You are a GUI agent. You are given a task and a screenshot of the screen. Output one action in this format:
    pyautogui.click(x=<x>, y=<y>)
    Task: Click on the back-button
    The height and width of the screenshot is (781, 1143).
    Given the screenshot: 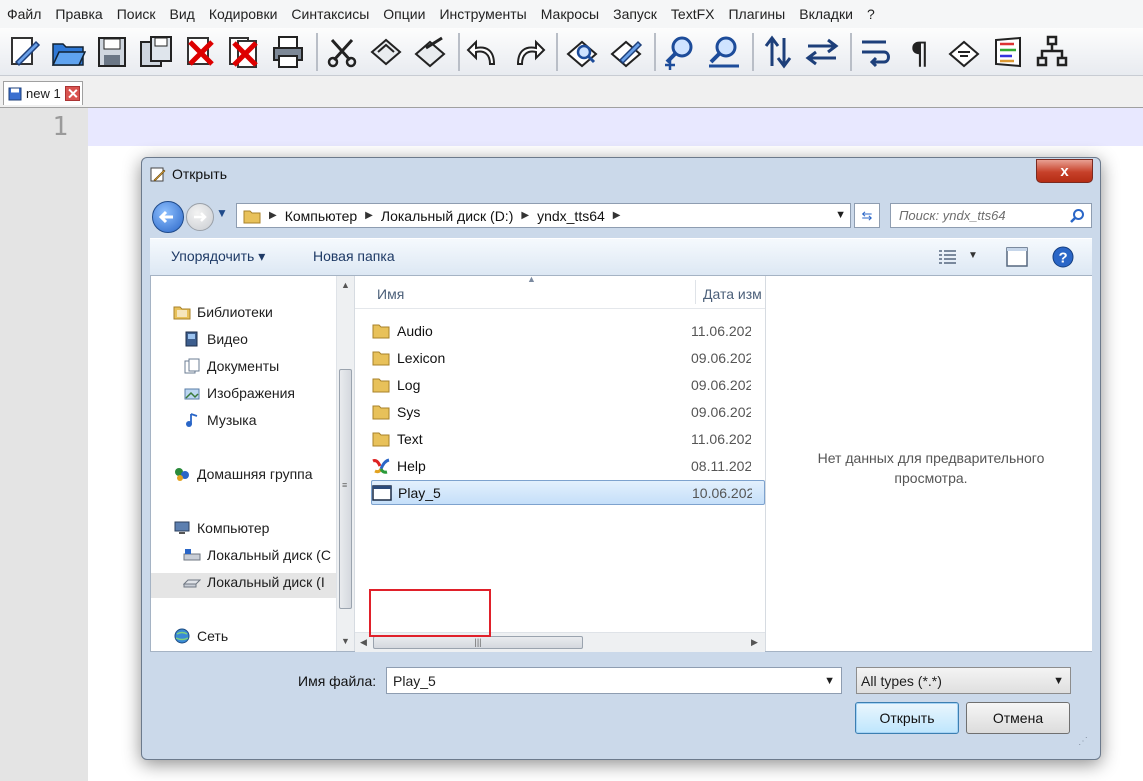 What is the action you would take?
    pyautogui.click(x=168, y=217)
    